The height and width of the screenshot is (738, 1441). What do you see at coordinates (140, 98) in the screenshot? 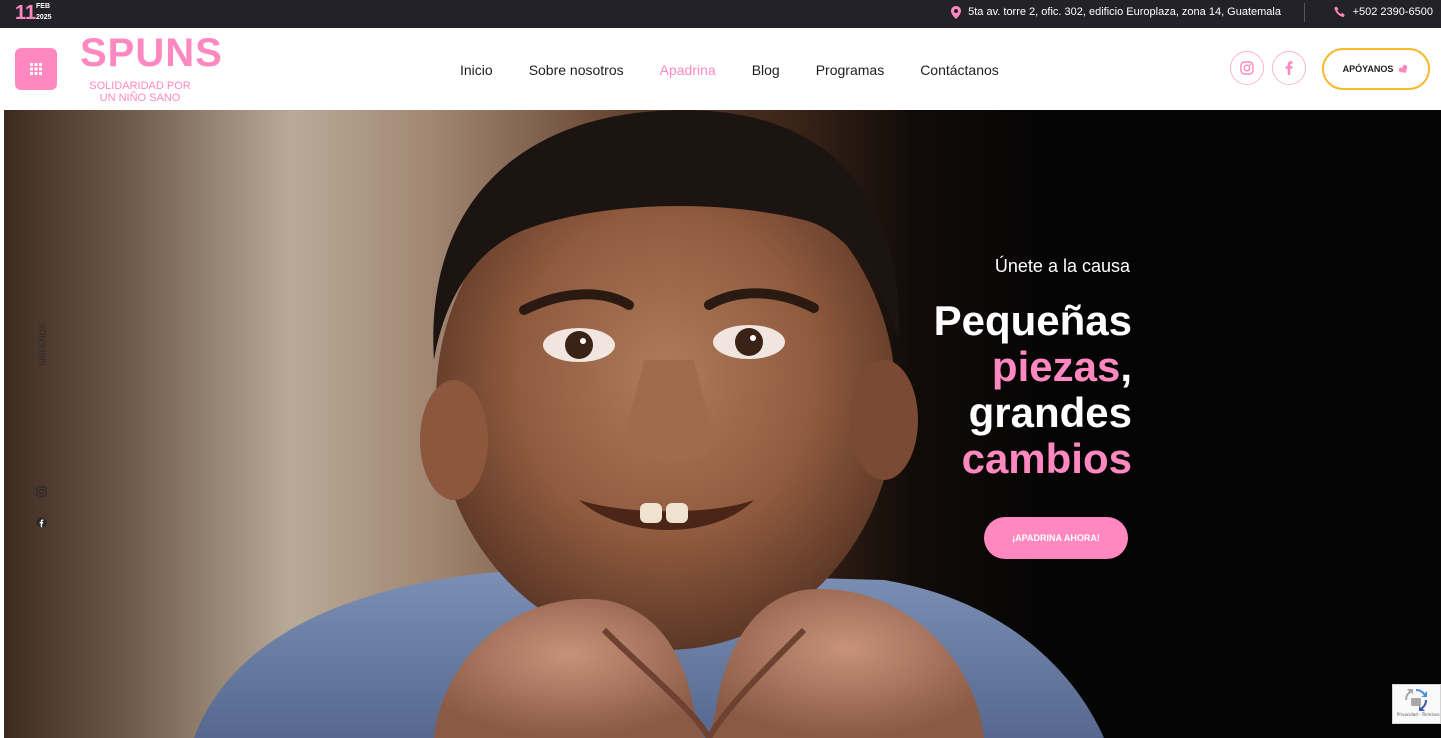
I see `logo-tagline-2: UN NIÑO SANO` at bounding box center [140, 98].